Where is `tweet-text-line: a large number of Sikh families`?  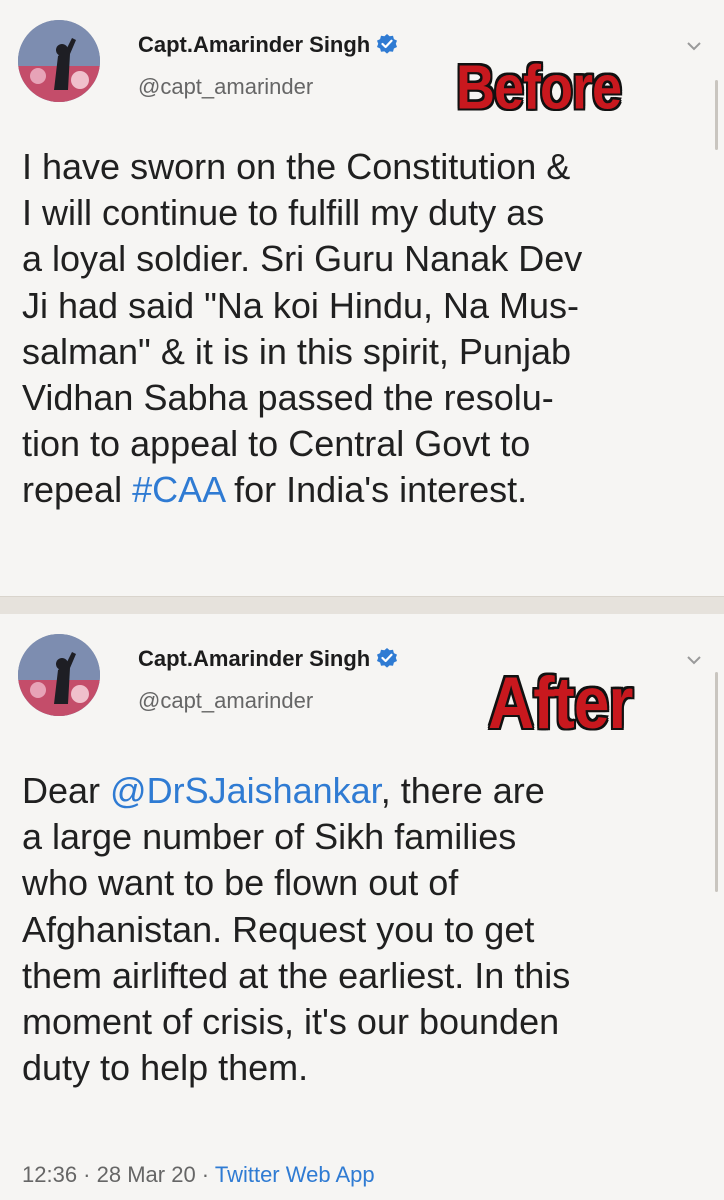 tweet-text-line: a large number of Sikh families is located at coordinates (367, 837).